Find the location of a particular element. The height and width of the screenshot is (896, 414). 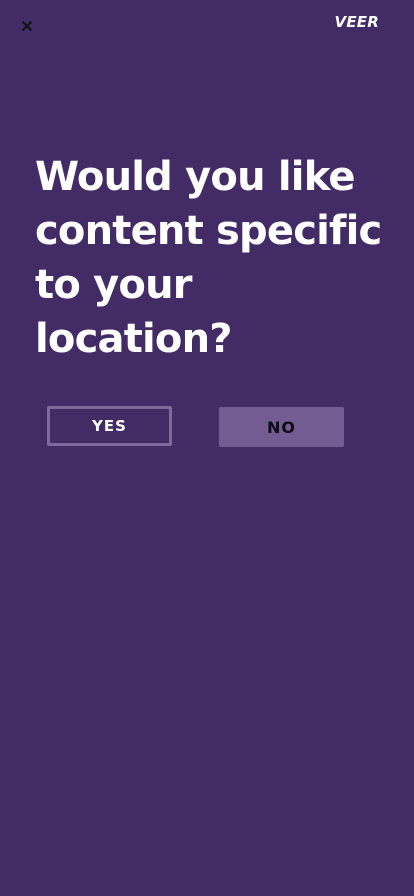

no-button: NO is located at coordinates (281, 427).